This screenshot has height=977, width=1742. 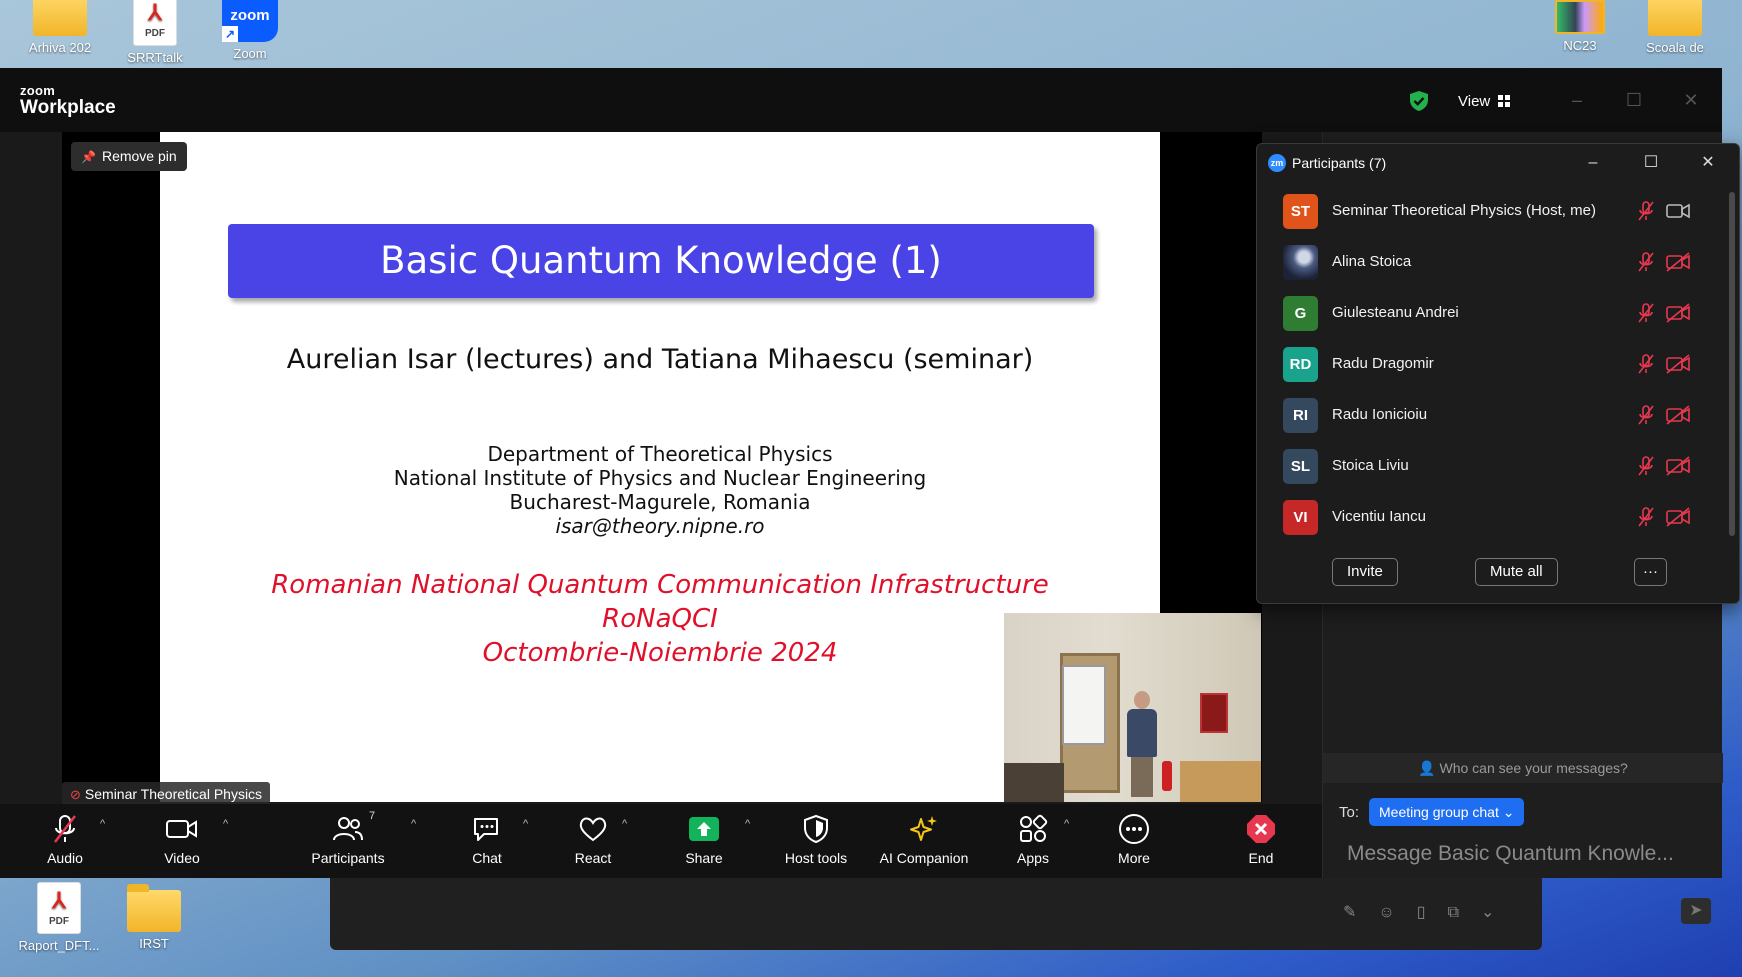 What do you see at coordinates (1696, 911) in the screenshot?
I see `send-button: ➤` at bounding box center [1696, 911].